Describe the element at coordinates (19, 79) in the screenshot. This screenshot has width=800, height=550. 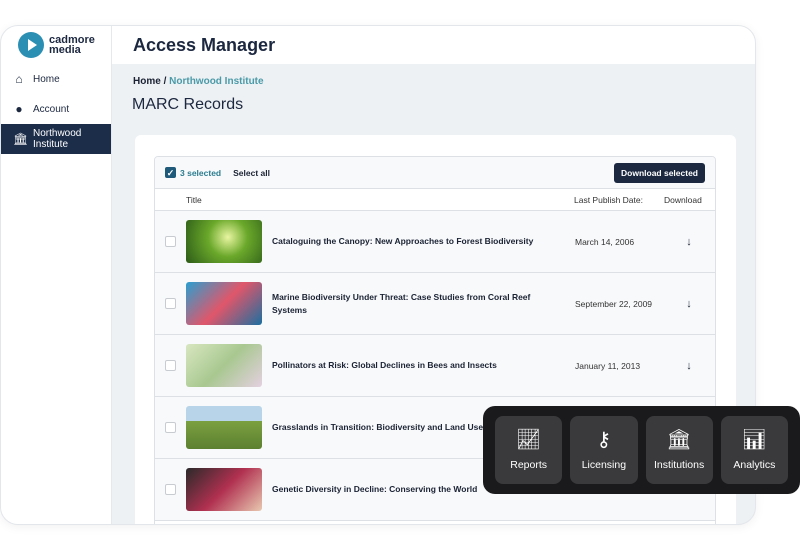
I see `home-icon: ⌂` at that location.